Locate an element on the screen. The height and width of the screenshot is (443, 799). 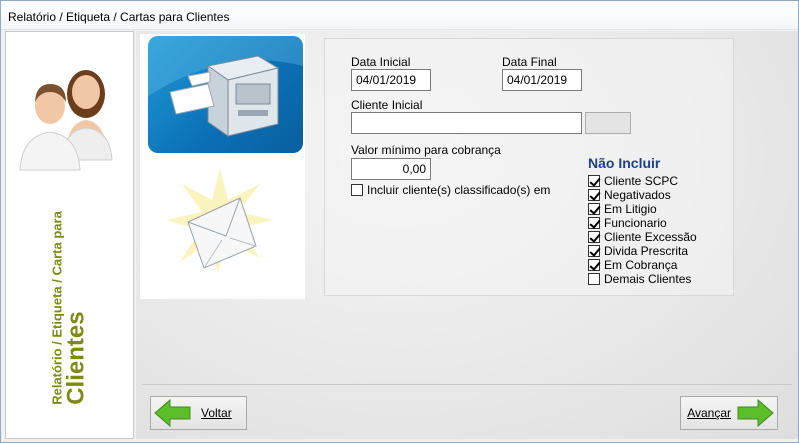
nao-incluir-item-label: Demais Clientes is located at coordinates (648, 279).